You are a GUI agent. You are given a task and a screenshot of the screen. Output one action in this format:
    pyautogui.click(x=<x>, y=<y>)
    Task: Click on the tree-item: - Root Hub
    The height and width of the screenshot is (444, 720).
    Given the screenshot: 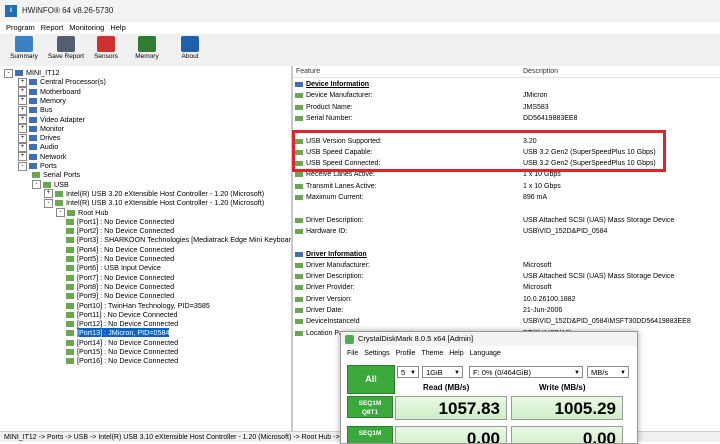 What is the action you would take?
    pyautogui.click(x=82, y=213)
    